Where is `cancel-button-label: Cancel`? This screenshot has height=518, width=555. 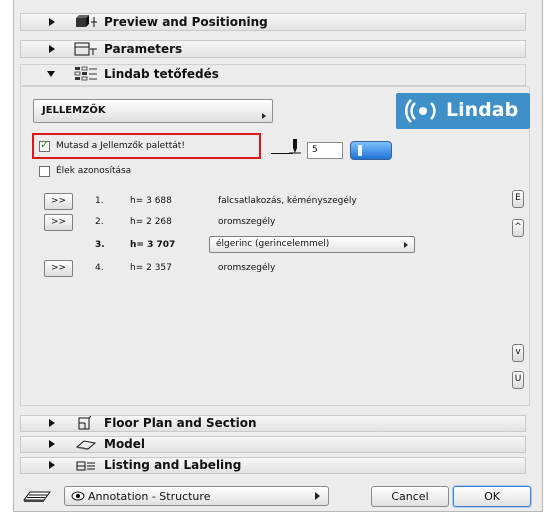 cancel-button-label: Cancel is located at coordinates (410, 496).